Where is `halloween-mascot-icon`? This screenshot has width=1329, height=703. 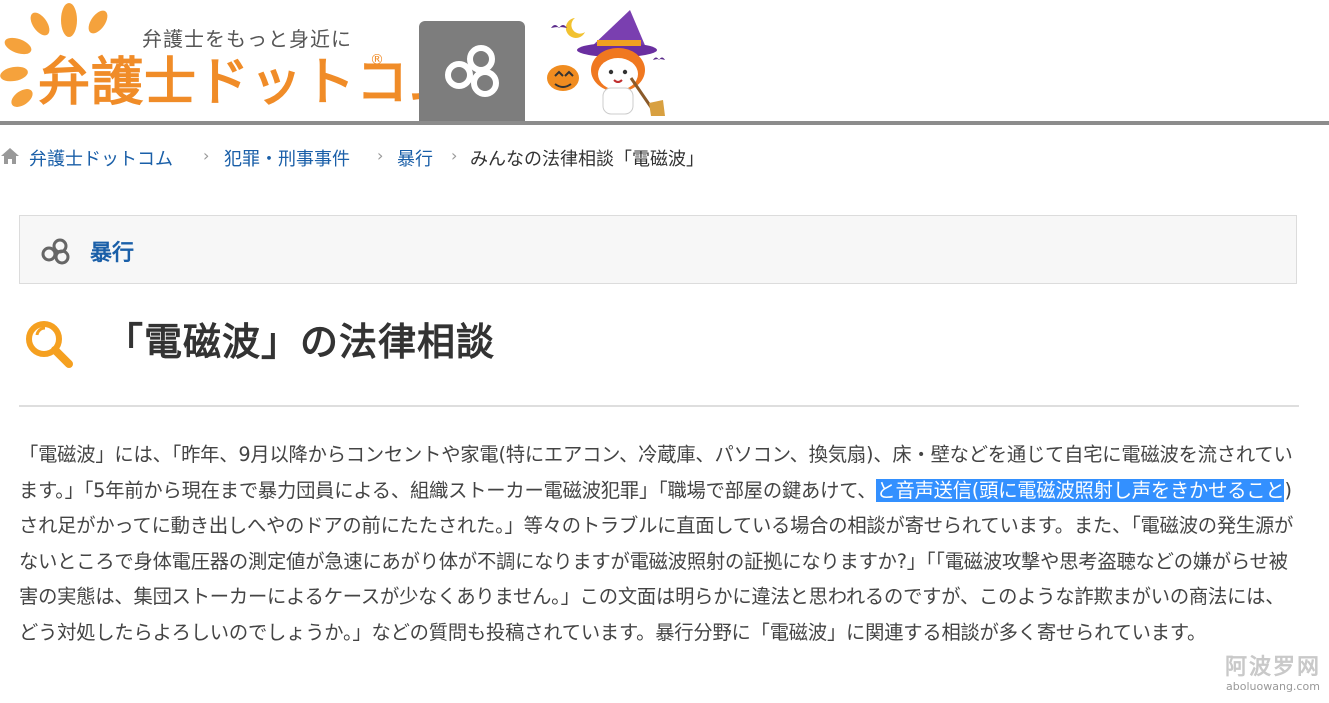
halloween-mascot-icon is located at coordinates (606, 63).